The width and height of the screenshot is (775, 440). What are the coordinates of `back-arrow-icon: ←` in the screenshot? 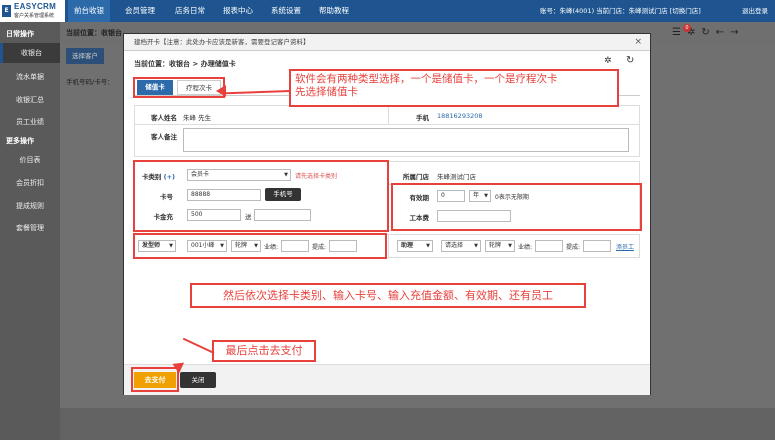 It's located at (723, 32).